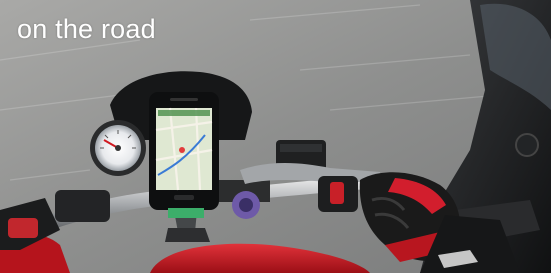  Describe the element at coordinates (118, 148) in the screenshot. I see `speedometer-gauge` at that location.